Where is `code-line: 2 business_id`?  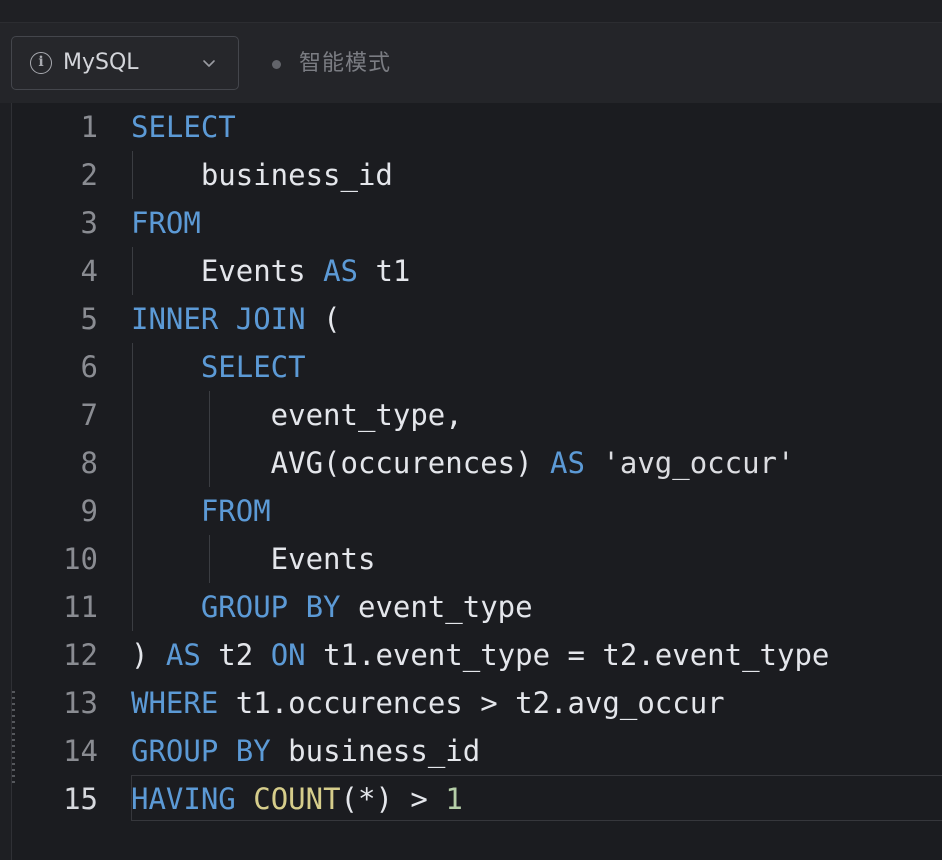 code-line: 2 business_id is located at coordinates (477, 175).